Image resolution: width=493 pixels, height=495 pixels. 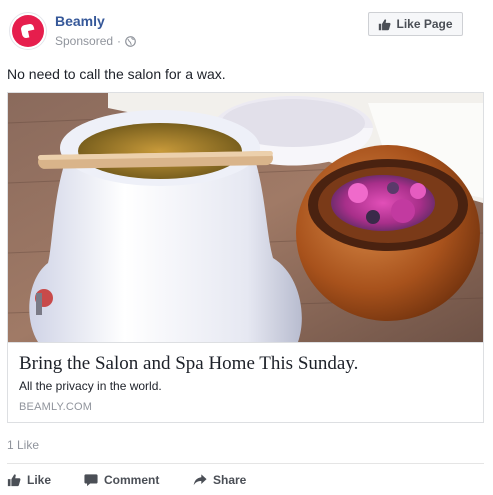 I want to click on beamly-logo-icon, so click(x=28, y=31).